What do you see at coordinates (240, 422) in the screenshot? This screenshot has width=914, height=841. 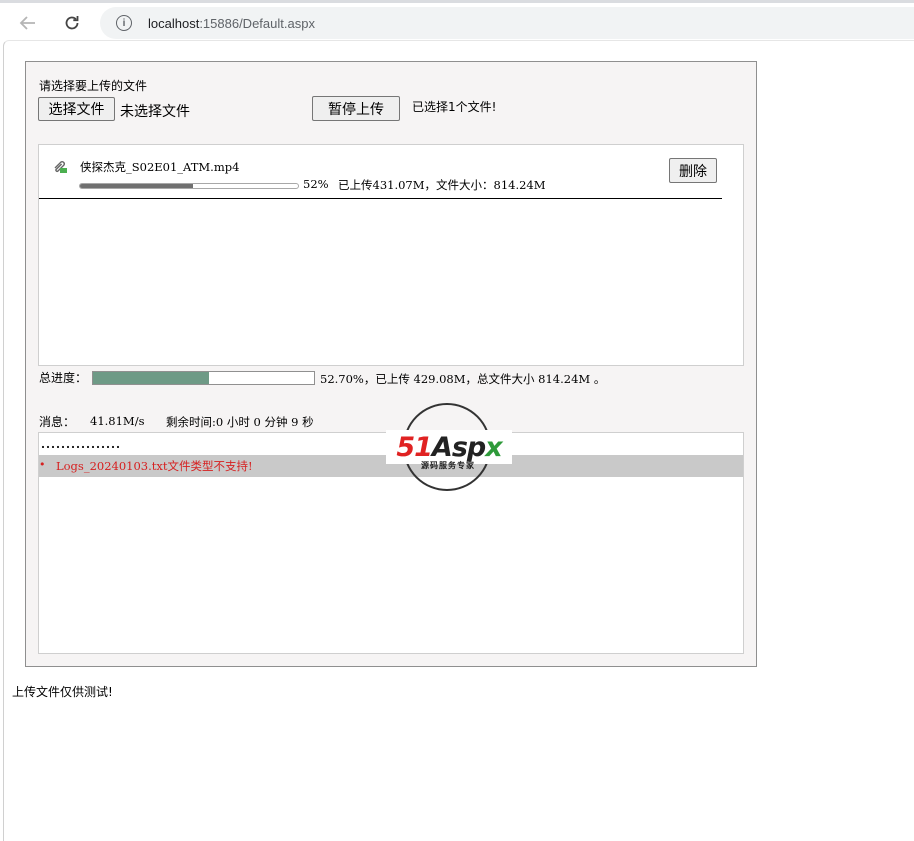 I see `remaining-time: 剩余时间:0 小时 0 分钟 9 秒` at bounding box center [240, 422].